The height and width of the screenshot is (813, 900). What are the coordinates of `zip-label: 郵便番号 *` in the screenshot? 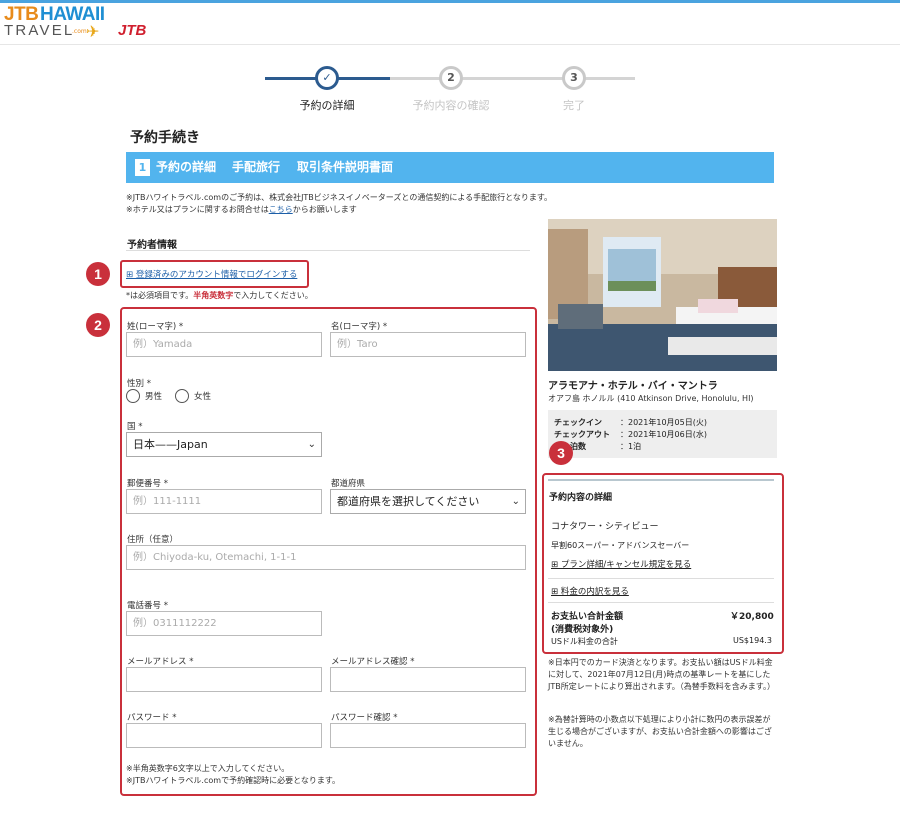 It's located at (147, 484).